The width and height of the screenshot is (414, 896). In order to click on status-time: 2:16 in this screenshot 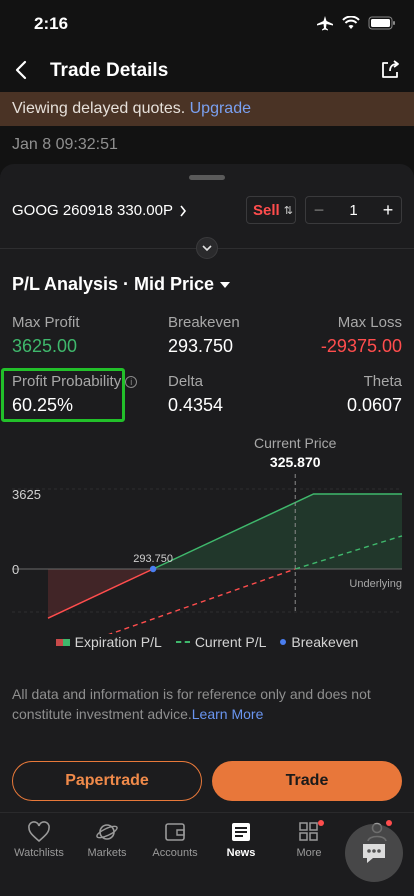, I will do `click(51, 23)`.